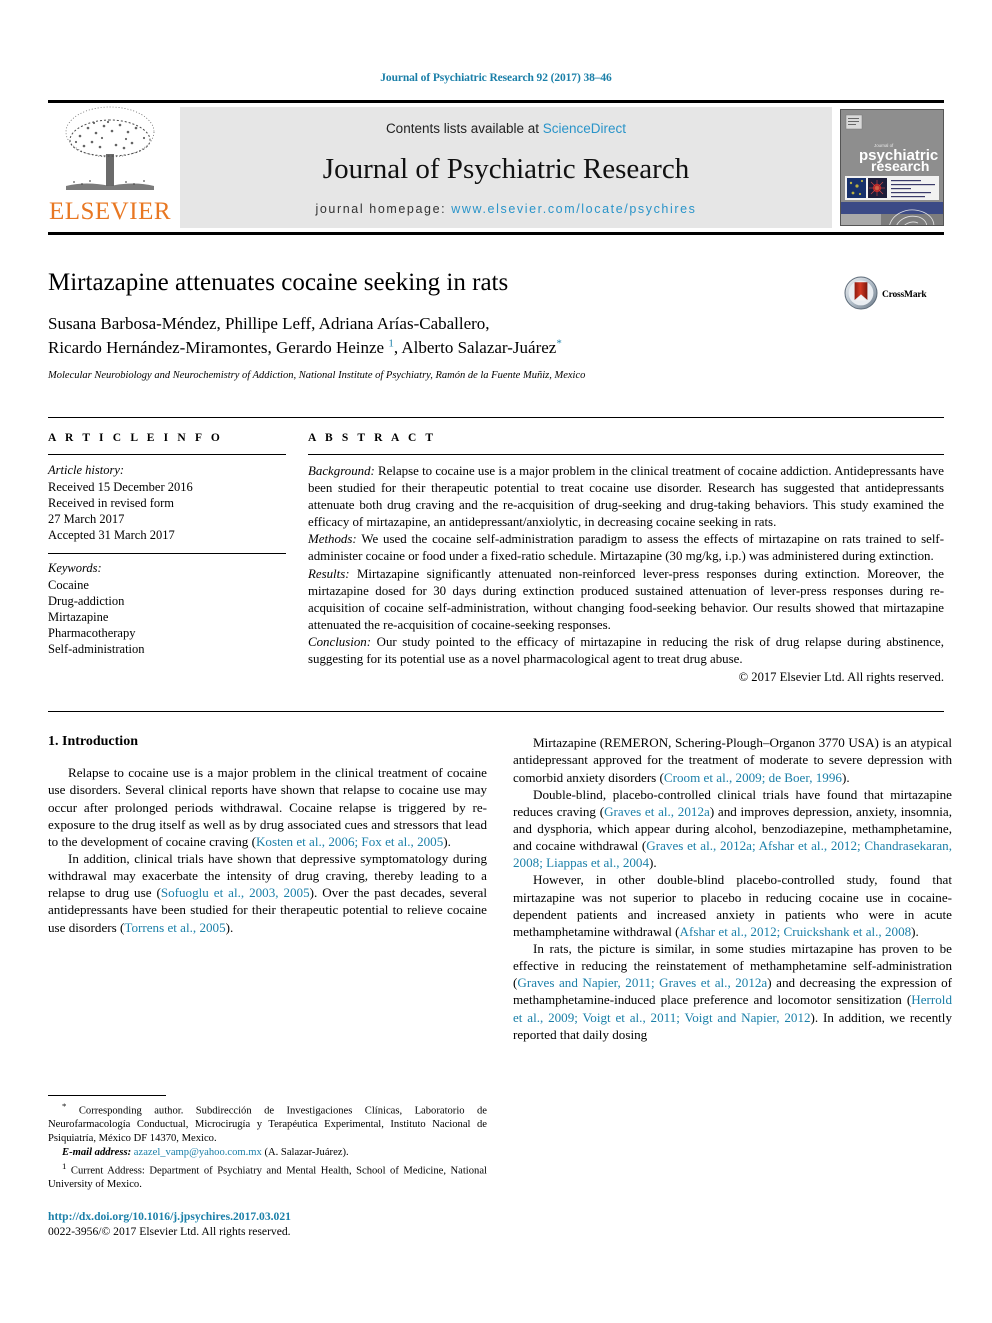 The width and height of the screenshot is (992, 1323). Describe the element at coordinates (68, 584) in the screenshot. I see `keyword-item: Cocaine` at that location.